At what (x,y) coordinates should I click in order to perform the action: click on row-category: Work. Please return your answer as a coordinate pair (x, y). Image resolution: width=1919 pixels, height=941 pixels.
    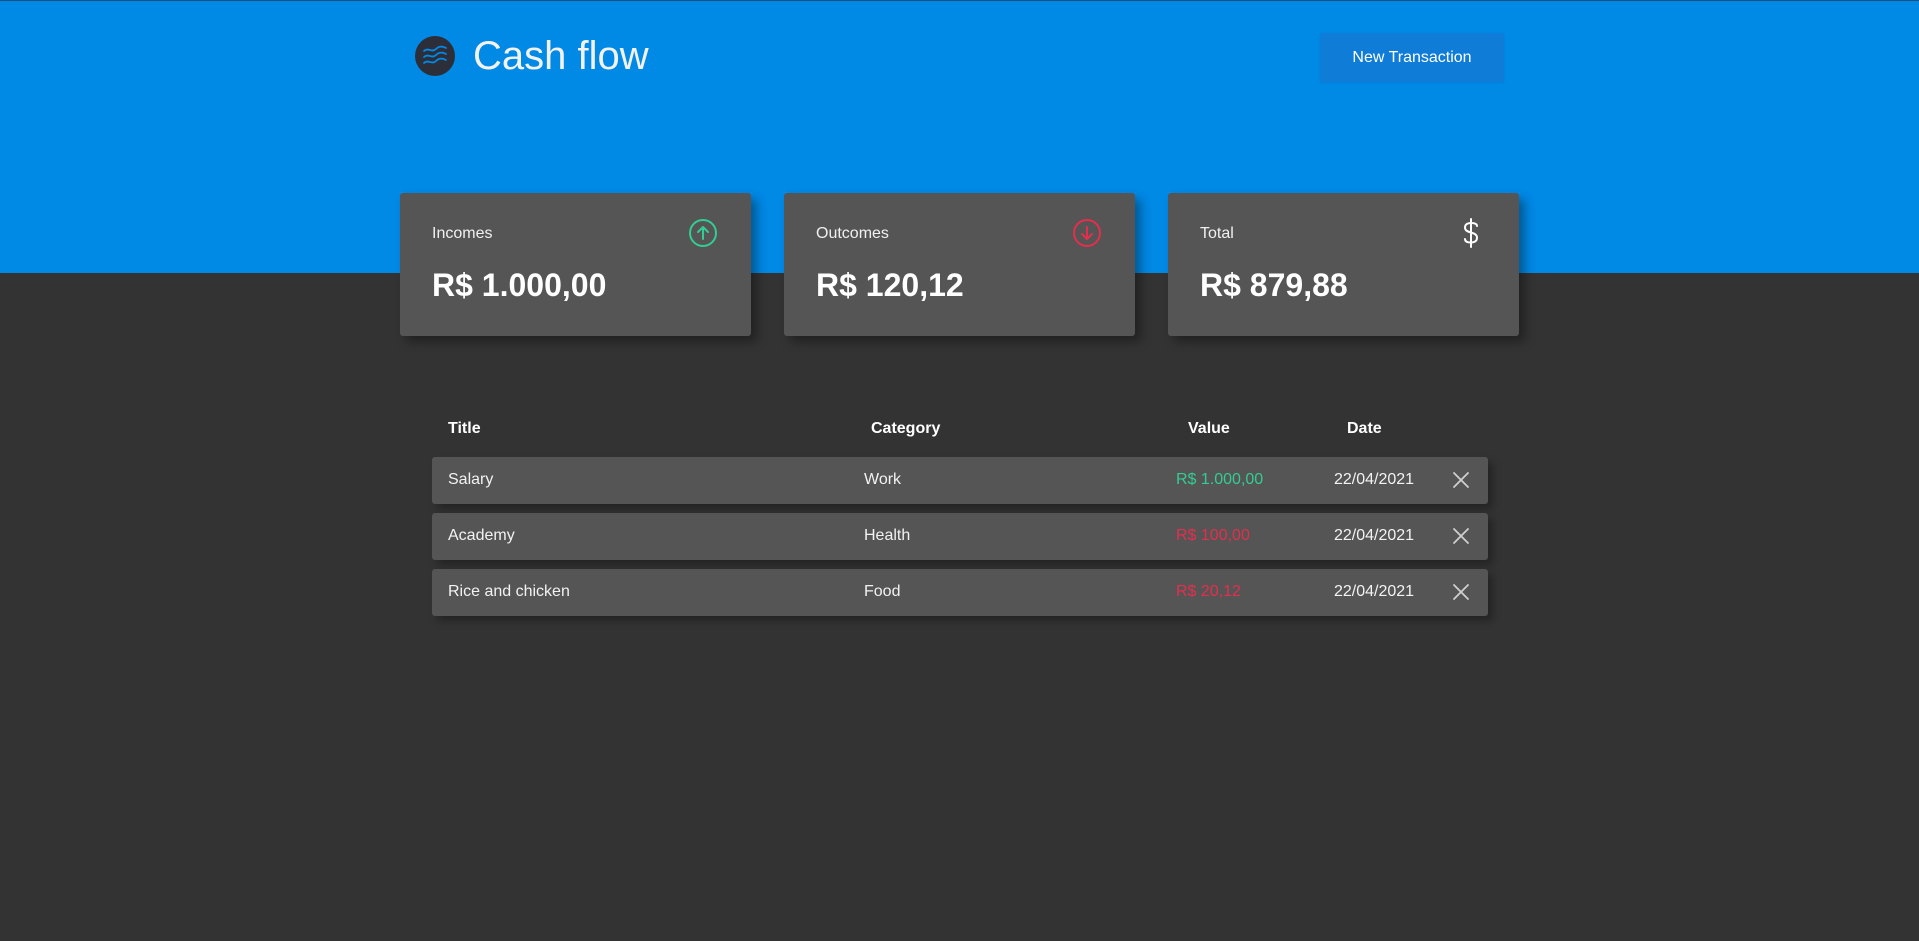
    Looking at the image, I should click on (883, 479).